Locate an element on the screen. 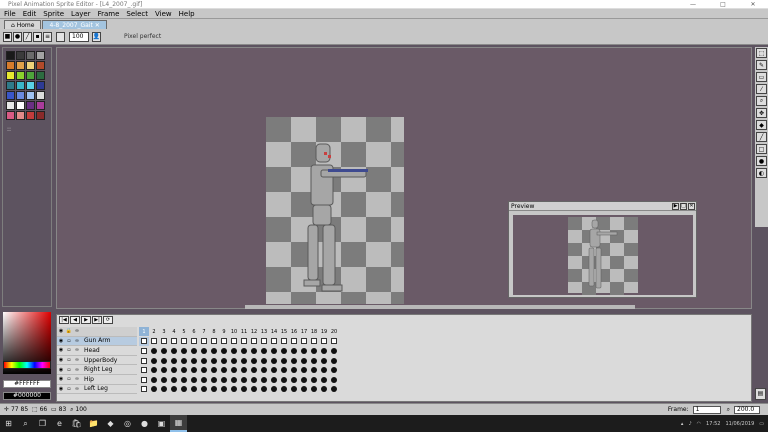 This screenshot has height=432, width=768. explorer-icon: 📁 is located at coordinates (93, 423).